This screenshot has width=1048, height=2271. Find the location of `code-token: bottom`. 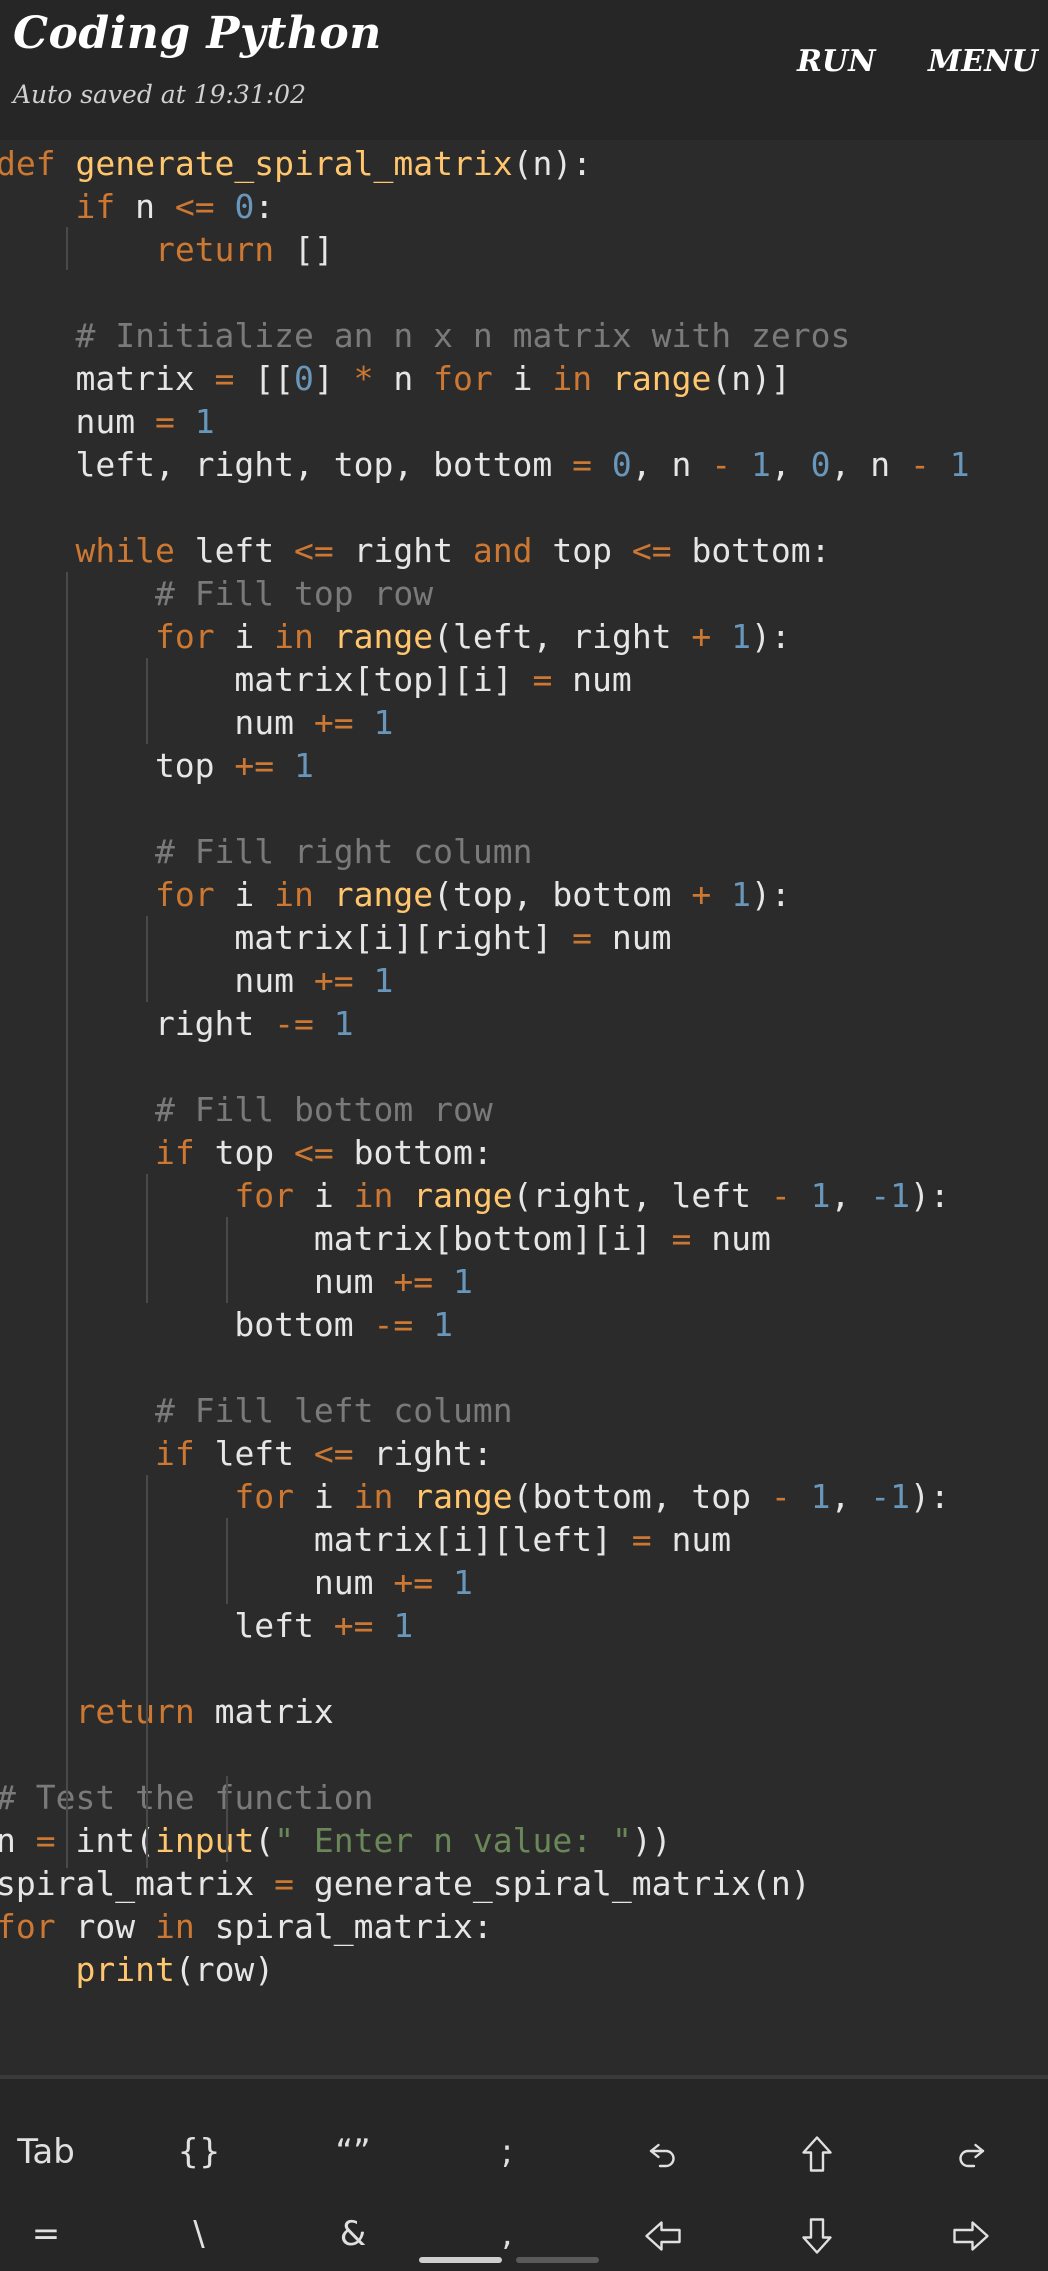

code-token: bottom is located at coordinates (187, 1324).